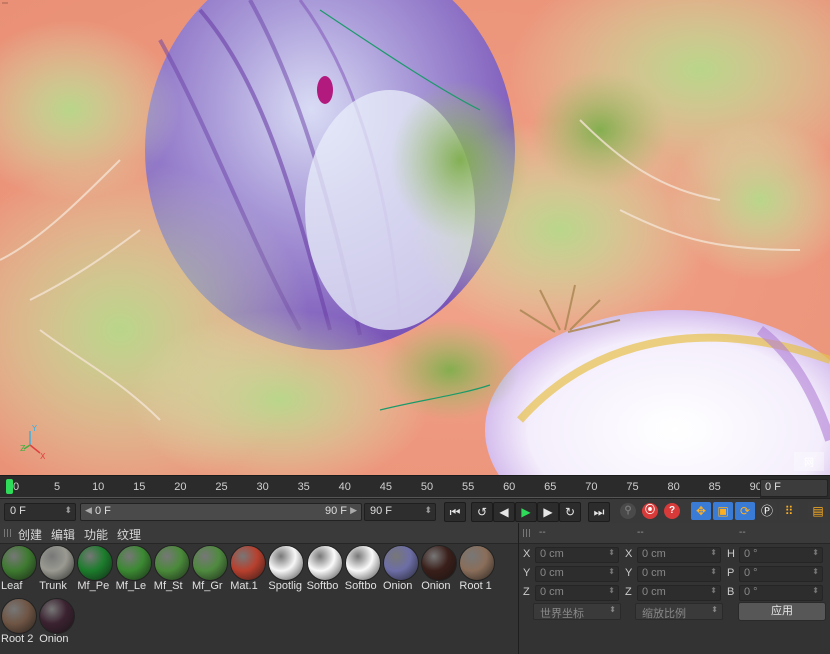 The image size is (830, 654). I want to click on menu-create: 创建, so click(30, 534).